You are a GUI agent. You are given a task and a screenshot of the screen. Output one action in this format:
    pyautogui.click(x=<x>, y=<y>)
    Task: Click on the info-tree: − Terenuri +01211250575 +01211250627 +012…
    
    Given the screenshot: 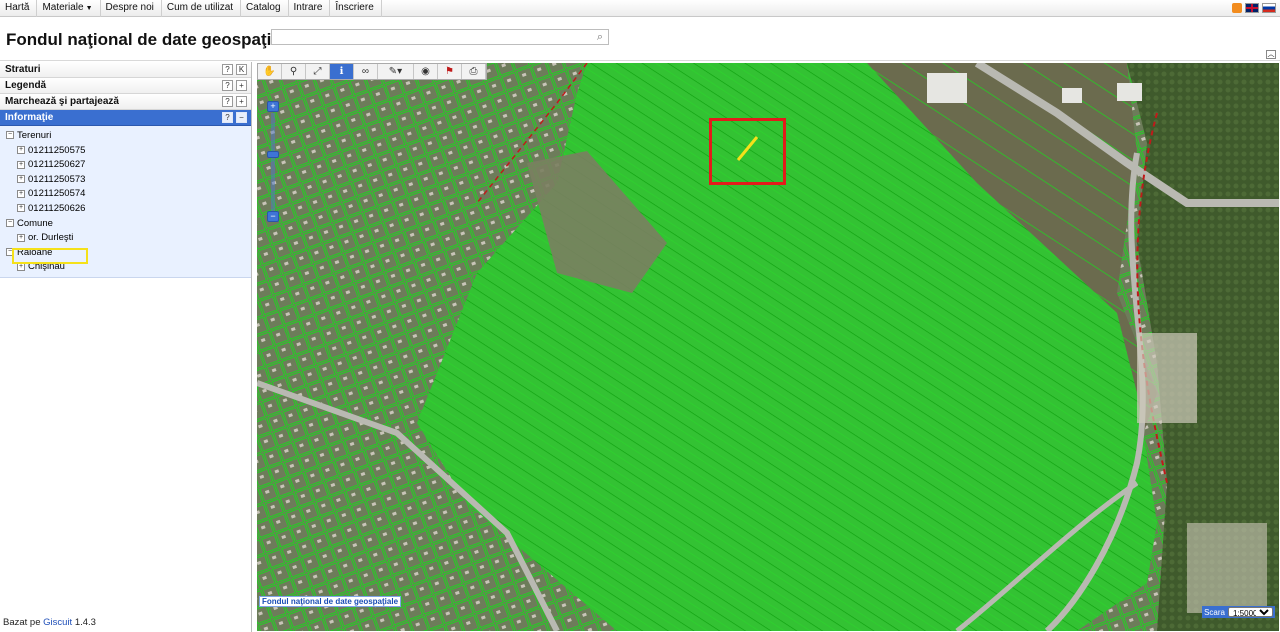 What is the action you would take?
    pyautogui.click(x=125, y=202)
    